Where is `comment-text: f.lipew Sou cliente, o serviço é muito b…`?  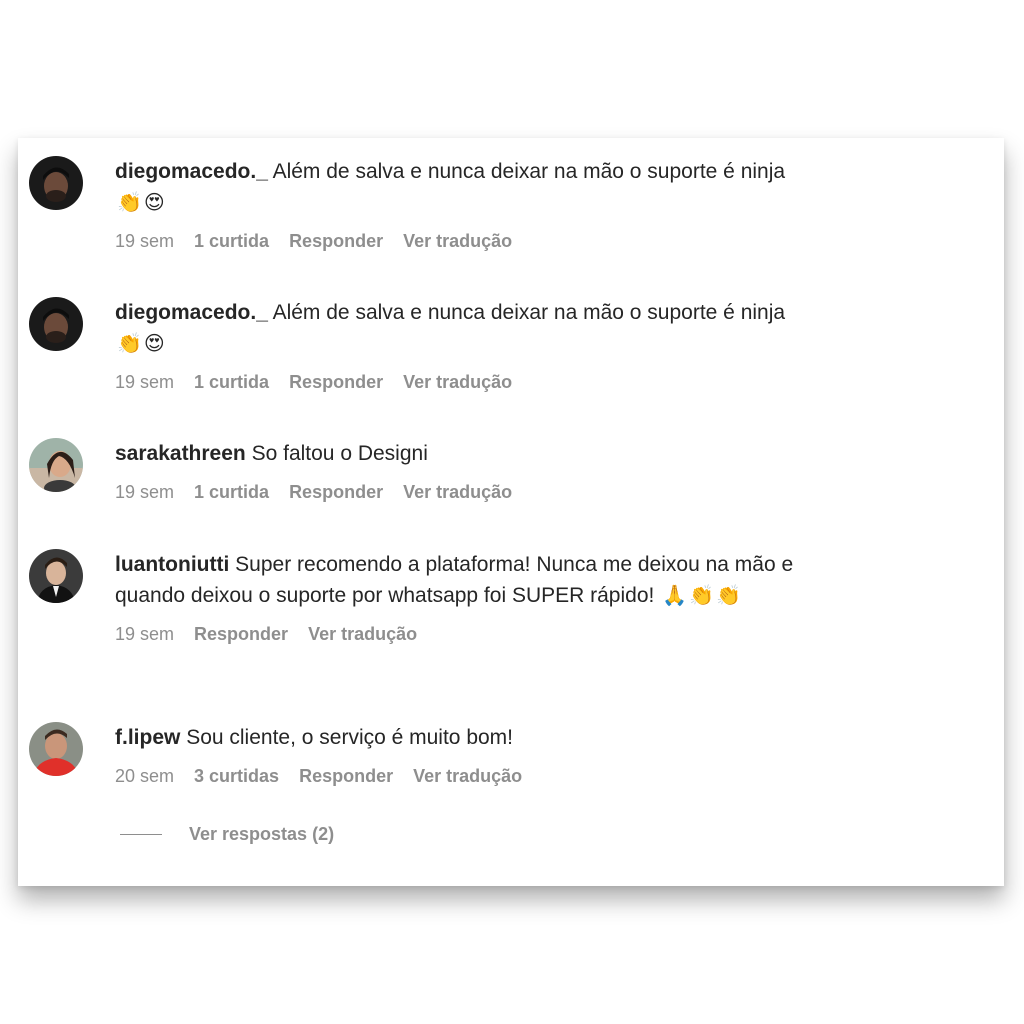 comment-text: f.lipew Sou cliente, o serviço é muito b… is located at coordinates (455, 737).